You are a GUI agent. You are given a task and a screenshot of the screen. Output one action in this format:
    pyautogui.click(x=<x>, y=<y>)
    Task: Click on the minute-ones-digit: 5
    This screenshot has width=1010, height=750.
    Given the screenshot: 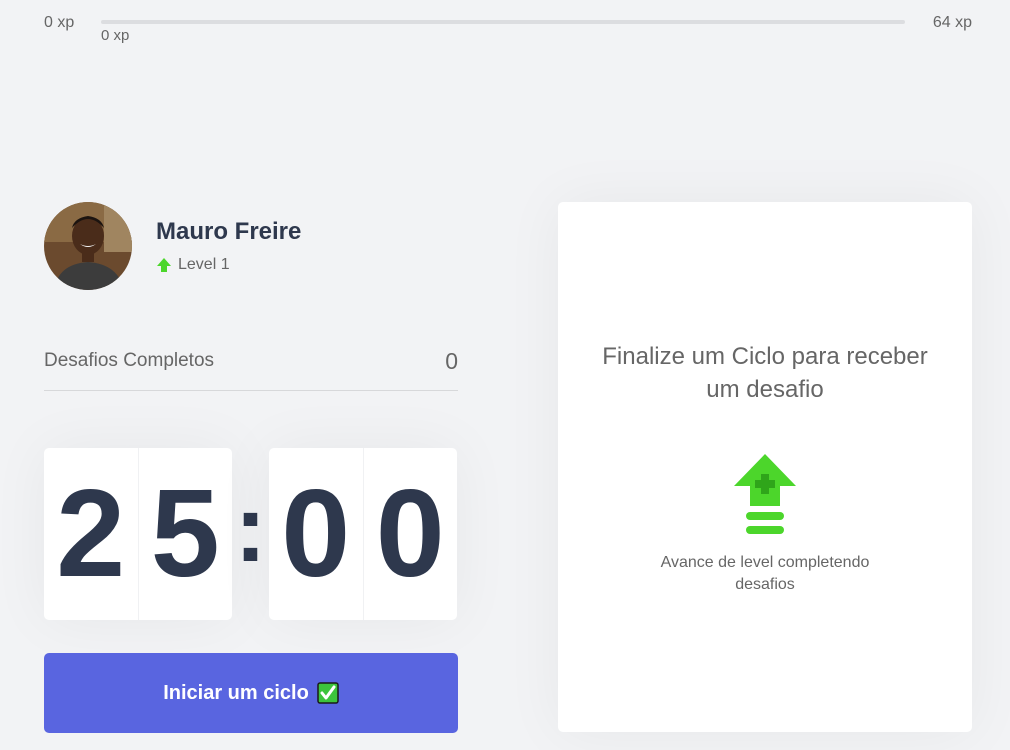 What is the action you would take?
    pyautogui.click(x=185, y=534)
    